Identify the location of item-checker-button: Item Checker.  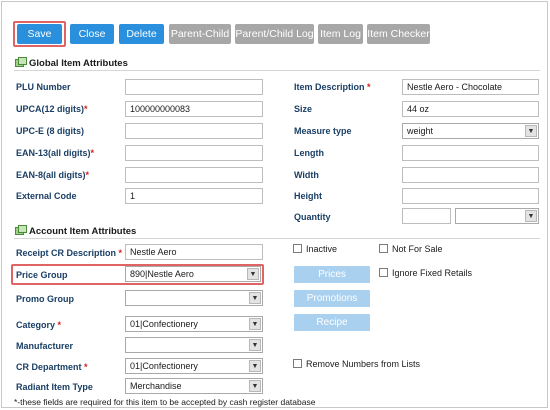
(398, 34).